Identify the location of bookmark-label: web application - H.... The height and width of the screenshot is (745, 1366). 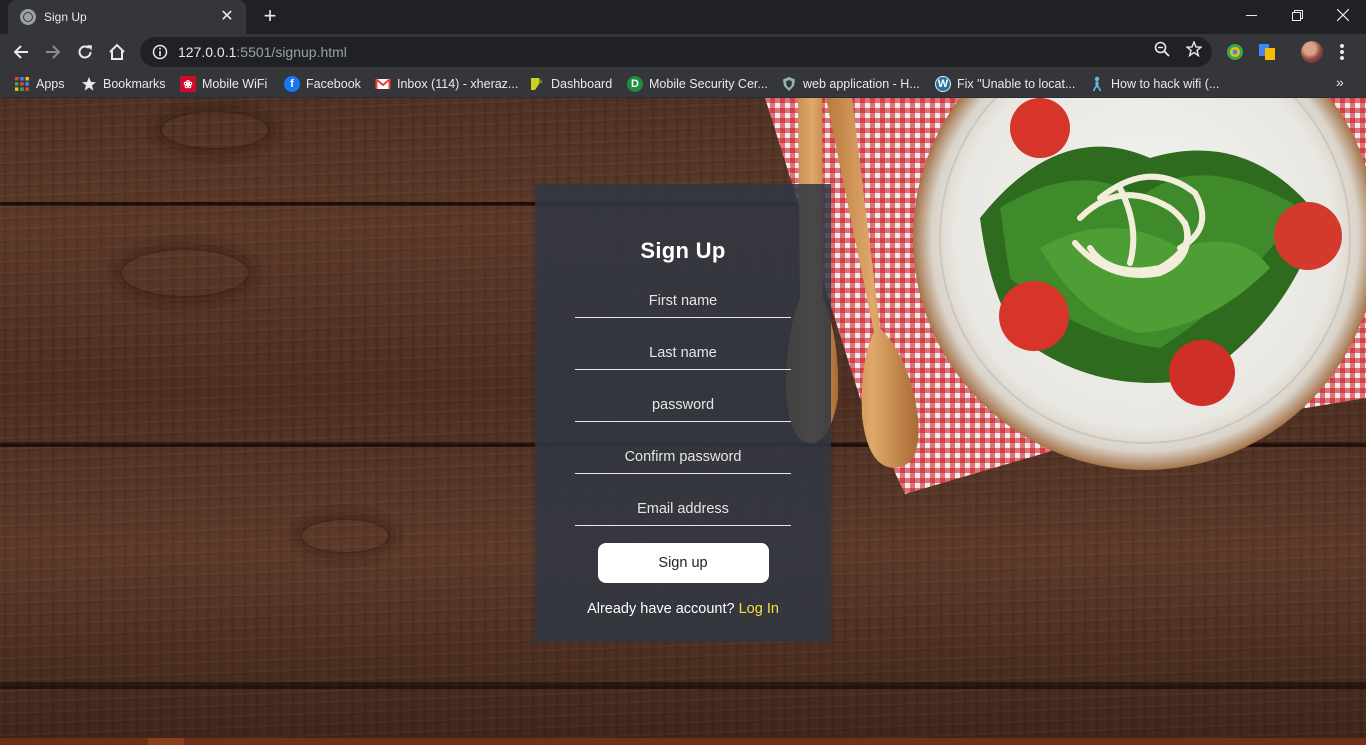
(861, 84).